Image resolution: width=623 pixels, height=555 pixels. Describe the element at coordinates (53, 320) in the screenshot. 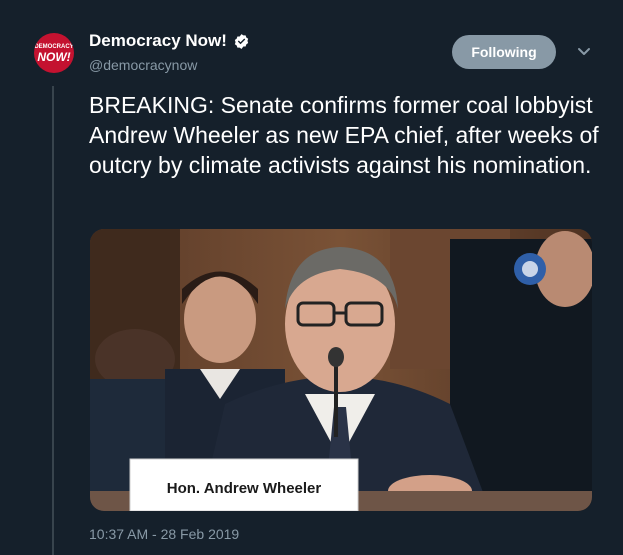

I see `thread-line` at that location.